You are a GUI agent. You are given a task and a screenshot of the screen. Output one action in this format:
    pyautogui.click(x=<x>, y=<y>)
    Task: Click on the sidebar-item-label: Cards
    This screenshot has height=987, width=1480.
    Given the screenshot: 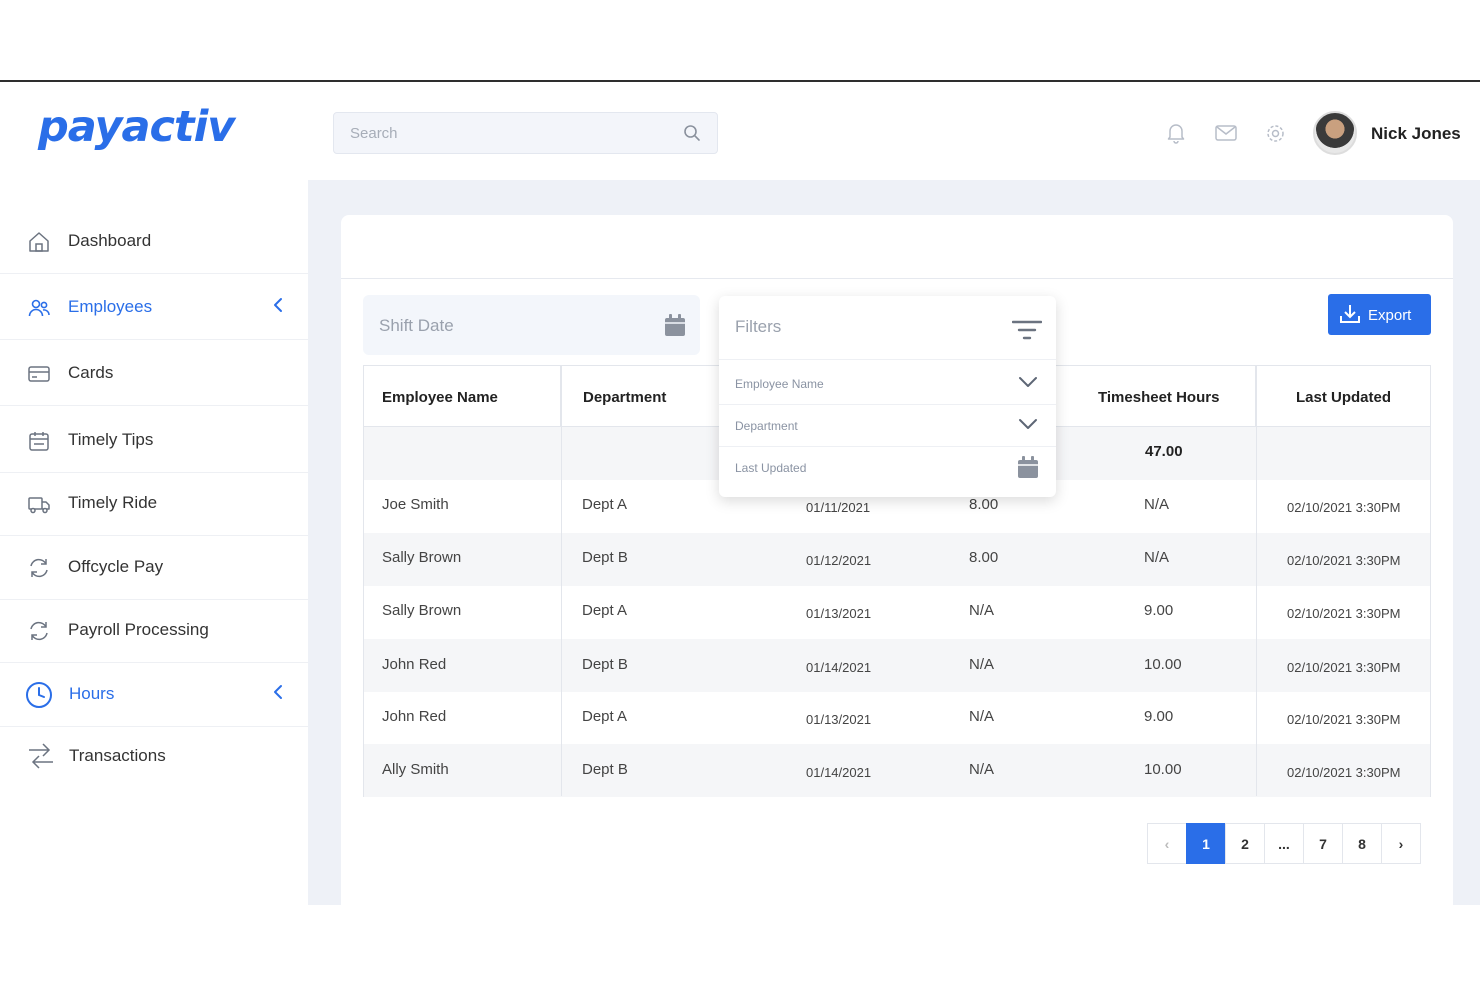 What is the action you would take?
    pyautogui.click(x=91, y=372)
    